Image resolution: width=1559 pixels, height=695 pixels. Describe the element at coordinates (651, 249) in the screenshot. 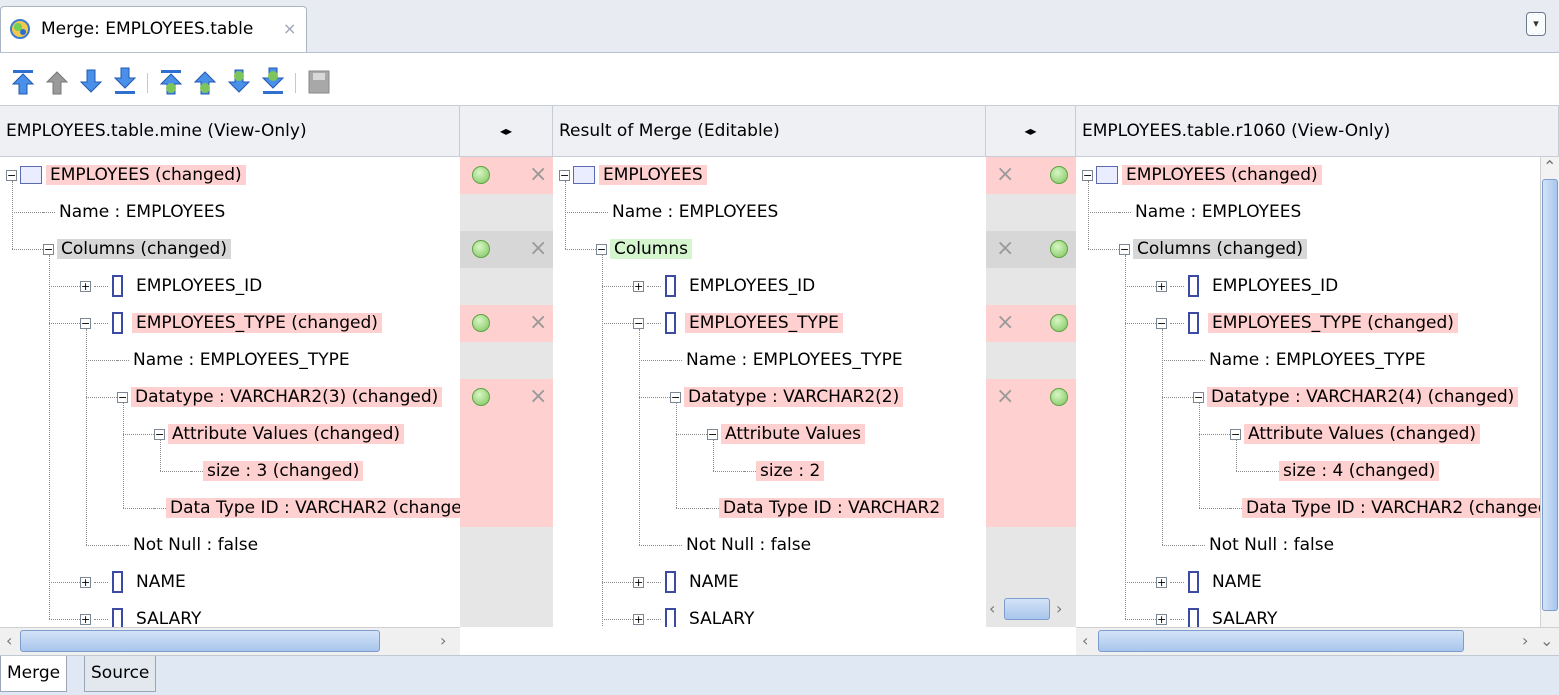

I see `tree-node: Columns` at that location.